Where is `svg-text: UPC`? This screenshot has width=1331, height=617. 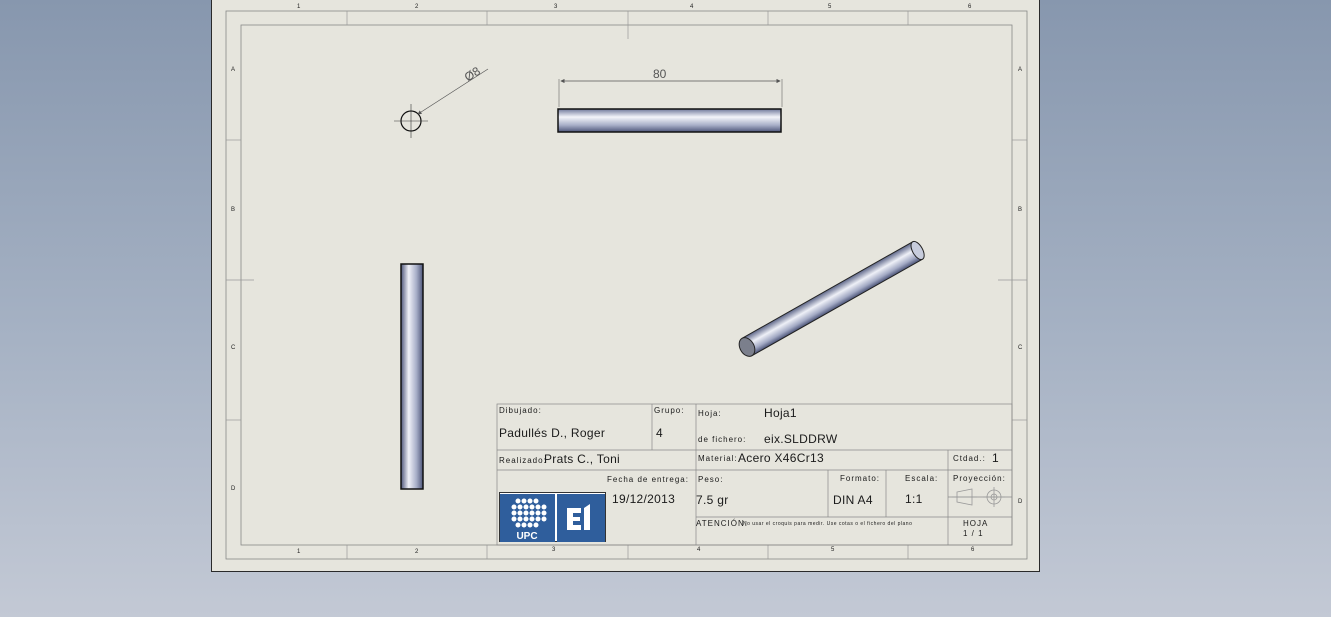
svg-text: UPC is located at coordinates (526, 536).